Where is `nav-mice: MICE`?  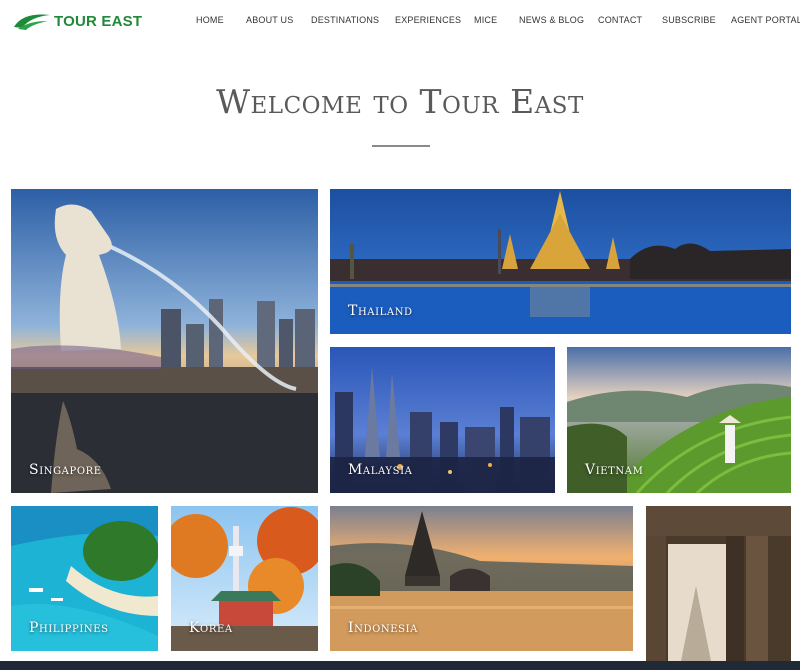 nav-mice: MICE is located at coordinates (485, 20).